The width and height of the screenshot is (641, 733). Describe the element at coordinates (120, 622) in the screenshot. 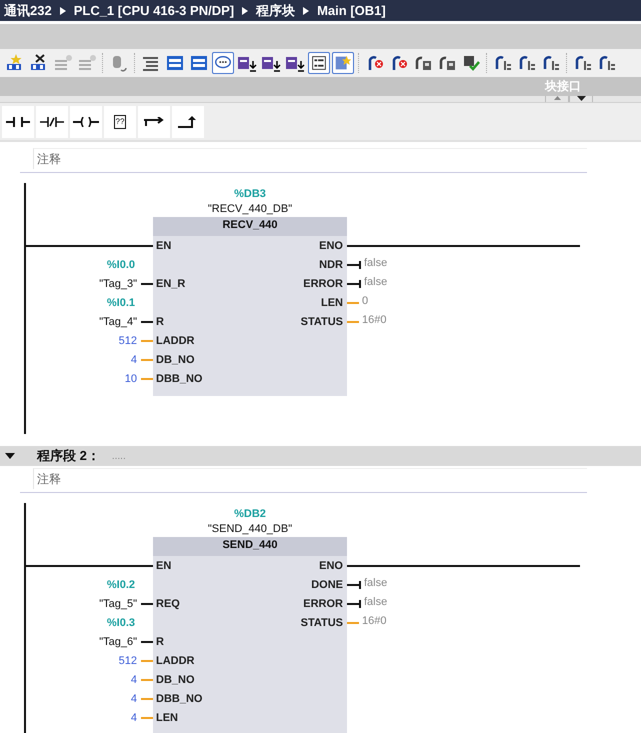

I see `operand-address: %I0.3` at that location.